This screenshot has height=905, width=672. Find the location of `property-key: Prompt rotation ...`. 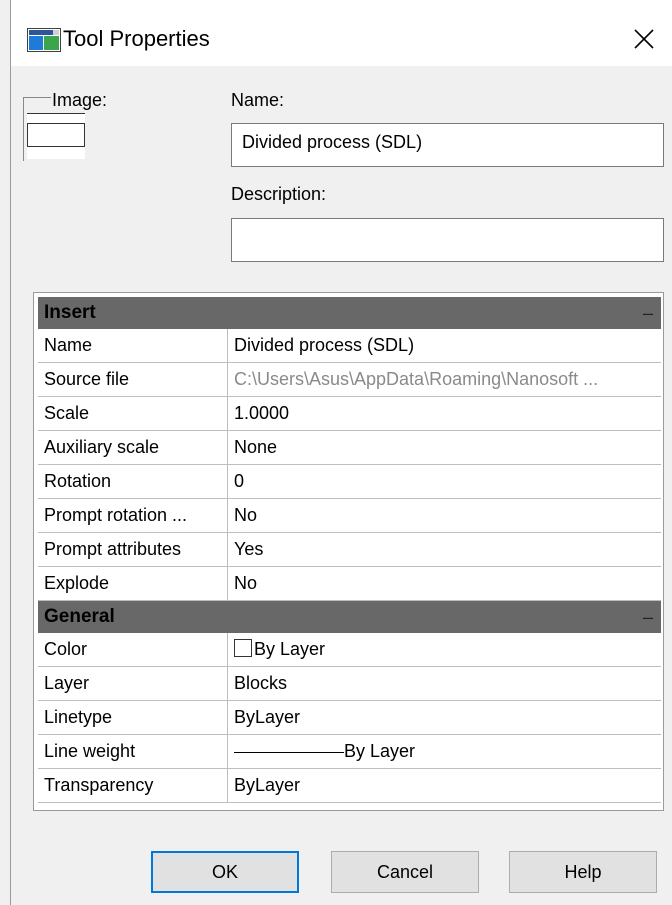

property-key: Prompt rotation ... is located at coordinates (133, 516).